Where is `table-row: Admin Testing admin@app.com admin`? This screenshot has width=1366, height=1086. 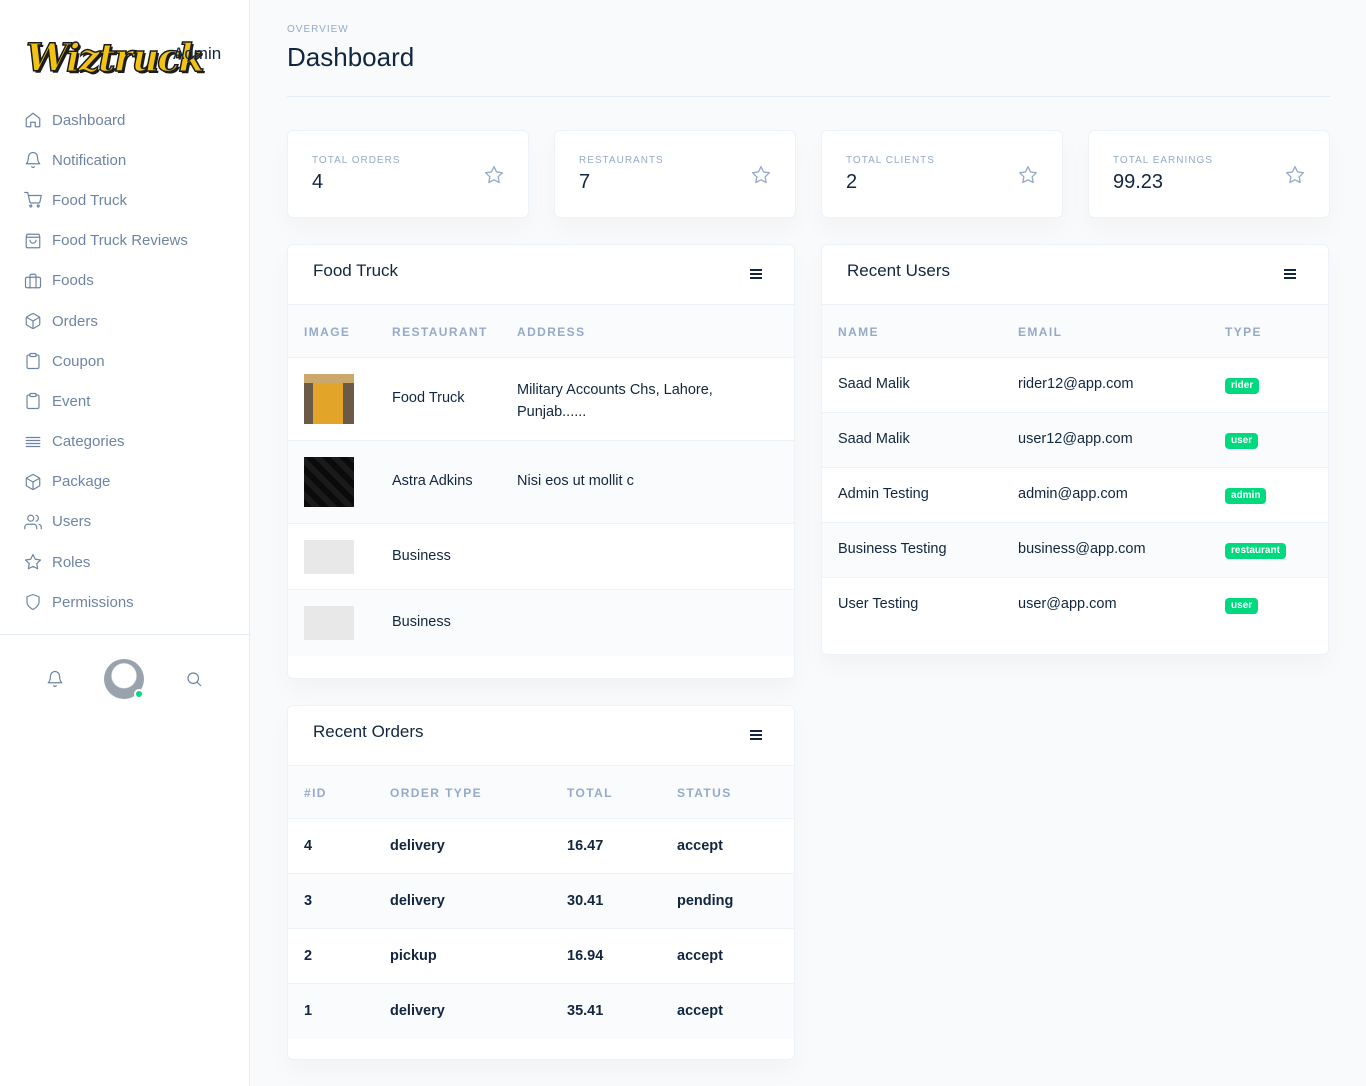 table-row: Admin Testing admin@app.com admin is located at coordinates (1075, 495).